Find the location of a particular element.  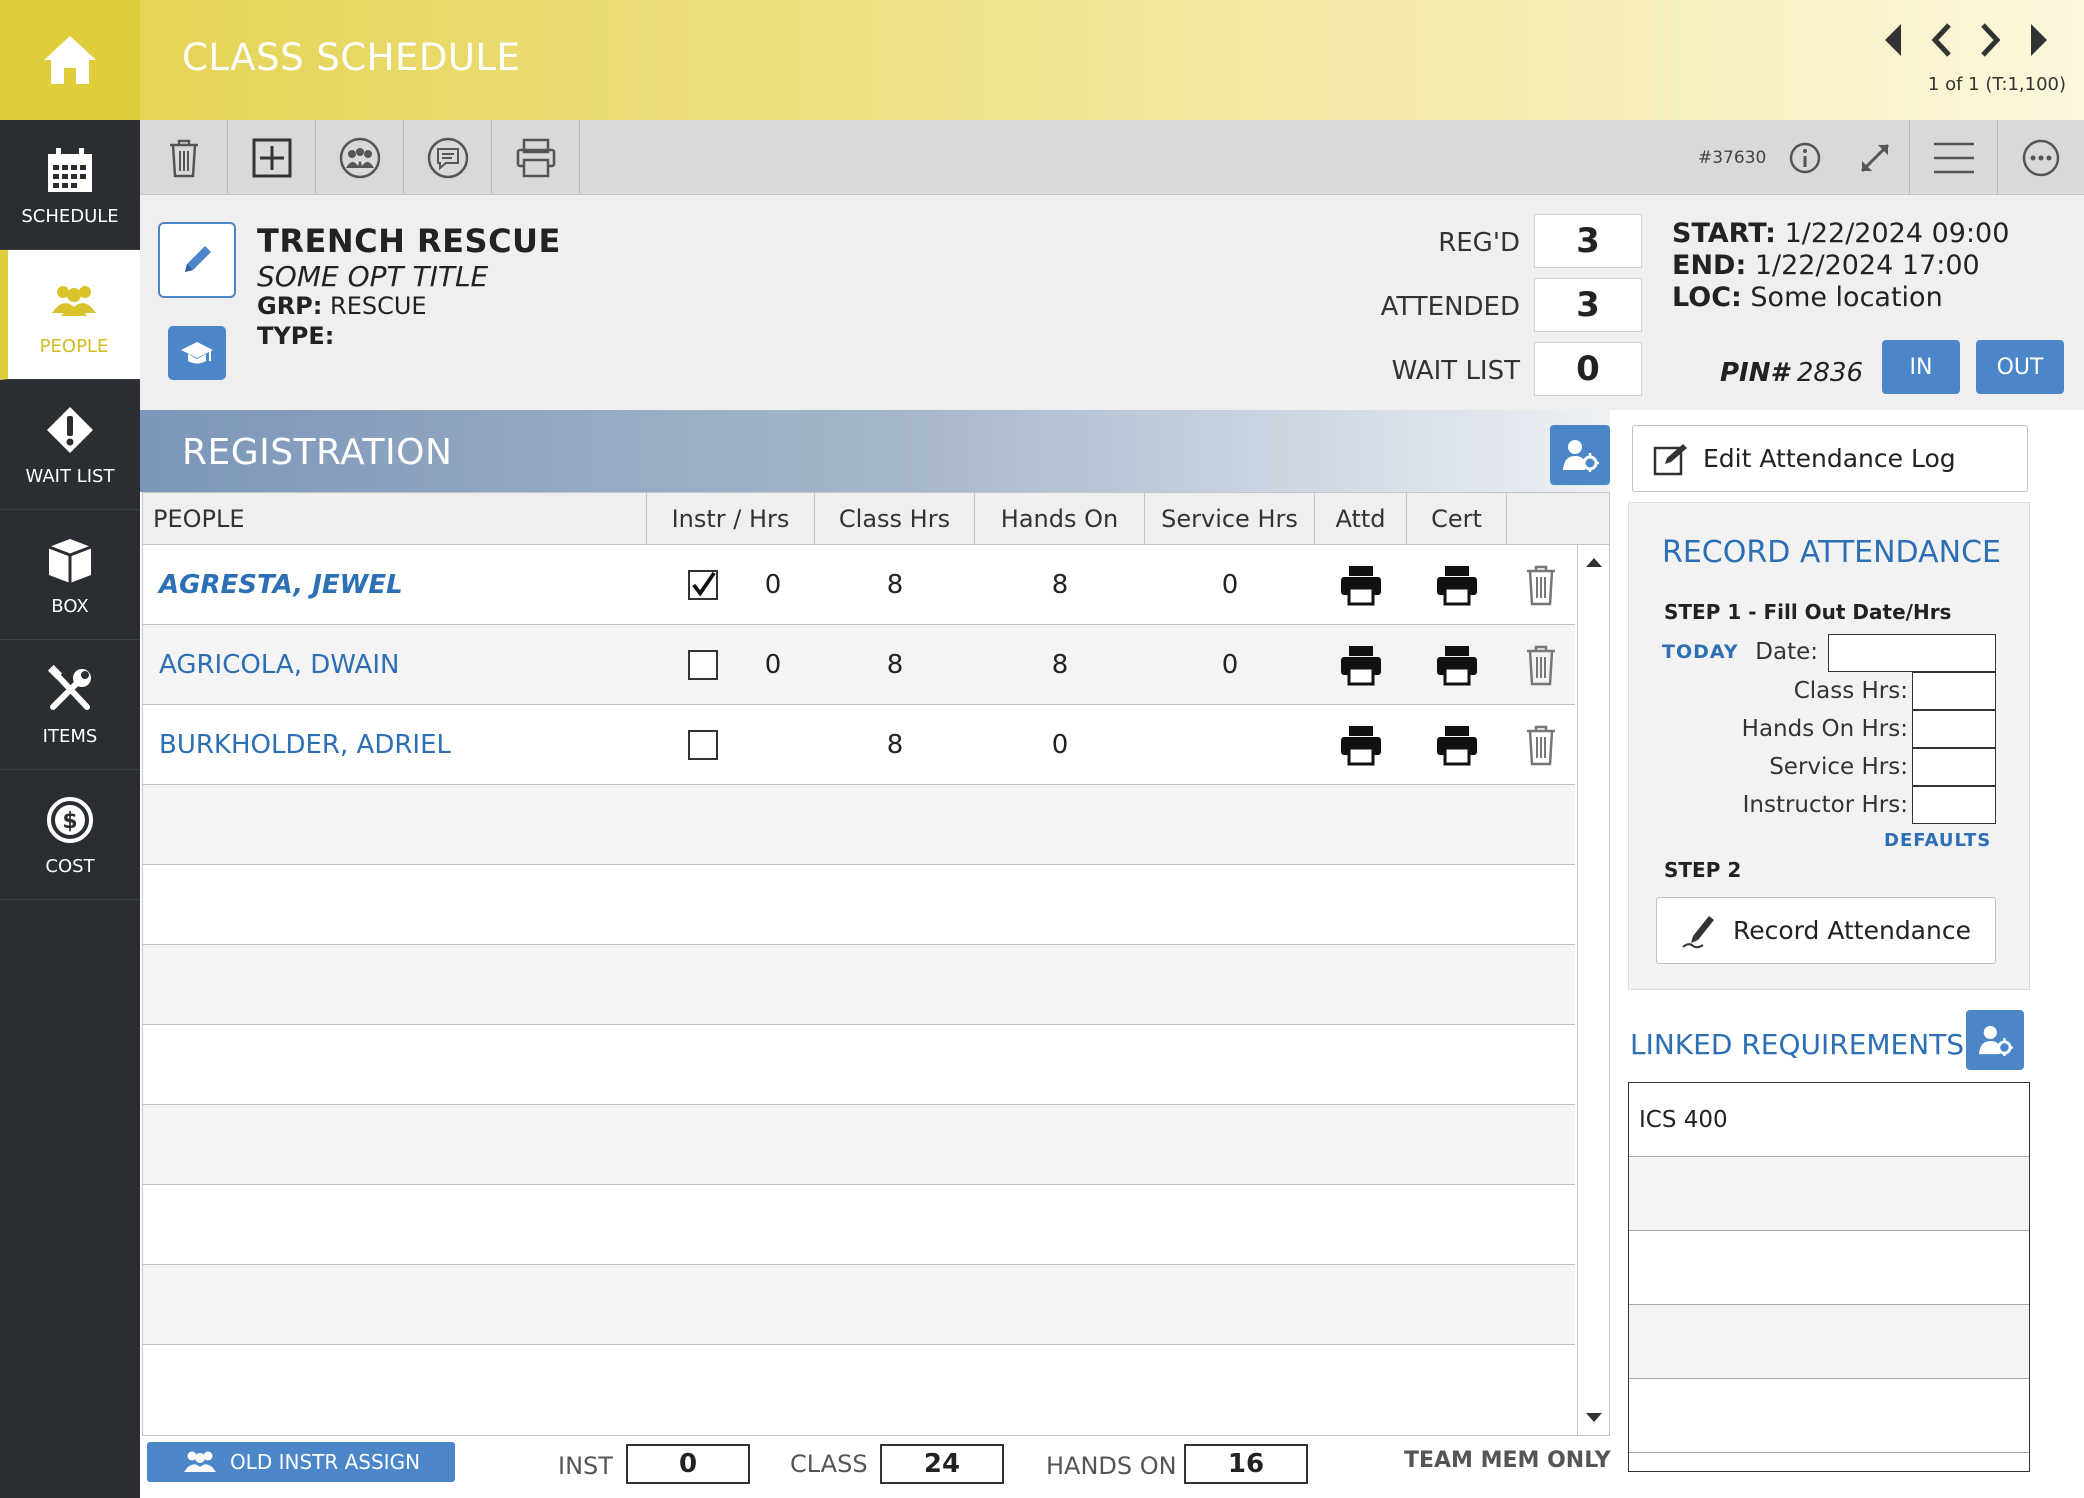

group-button is located at coordinates (360, 157).